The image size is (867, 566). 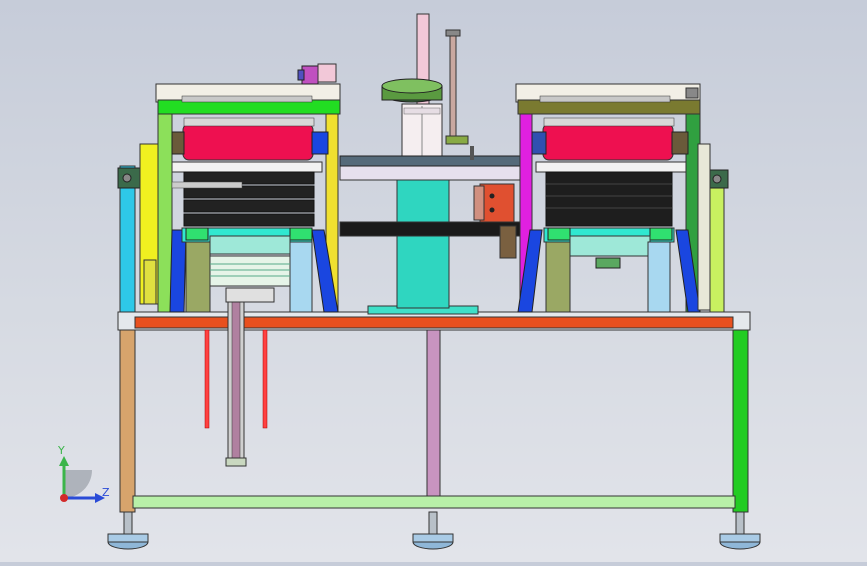 I want to click on z-axis-label: Z, so click(x=106, y=492).